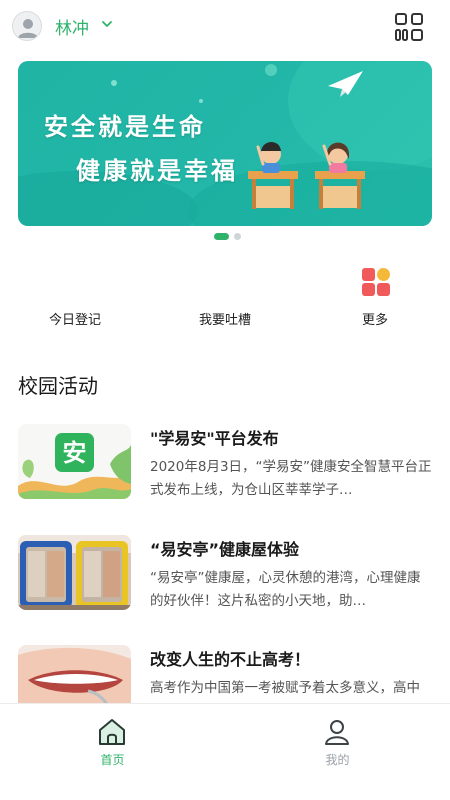 Image resolution: width=450 pixels, height=800 pixels. Describe the element at coordinates (224, 320) in the screenshot. I see `quick-action-label: 我要吐槽` at that location.